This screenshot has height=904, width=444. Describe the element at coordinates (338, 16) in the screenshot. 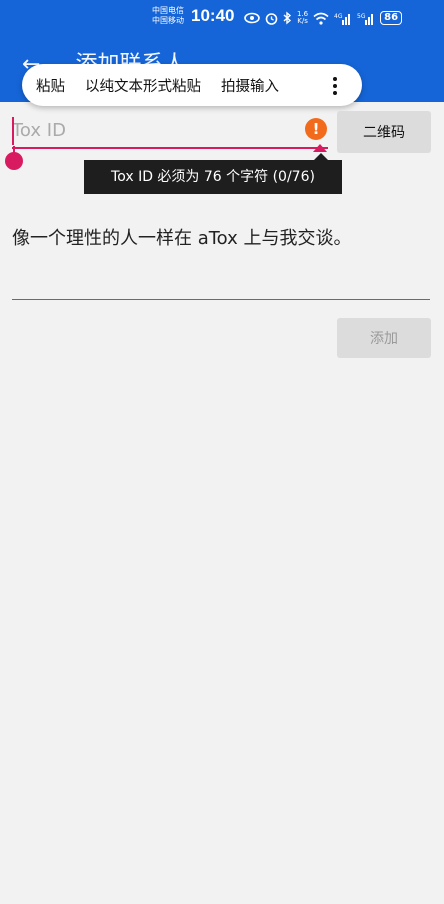

I see `svg-text: 4G` at that location.